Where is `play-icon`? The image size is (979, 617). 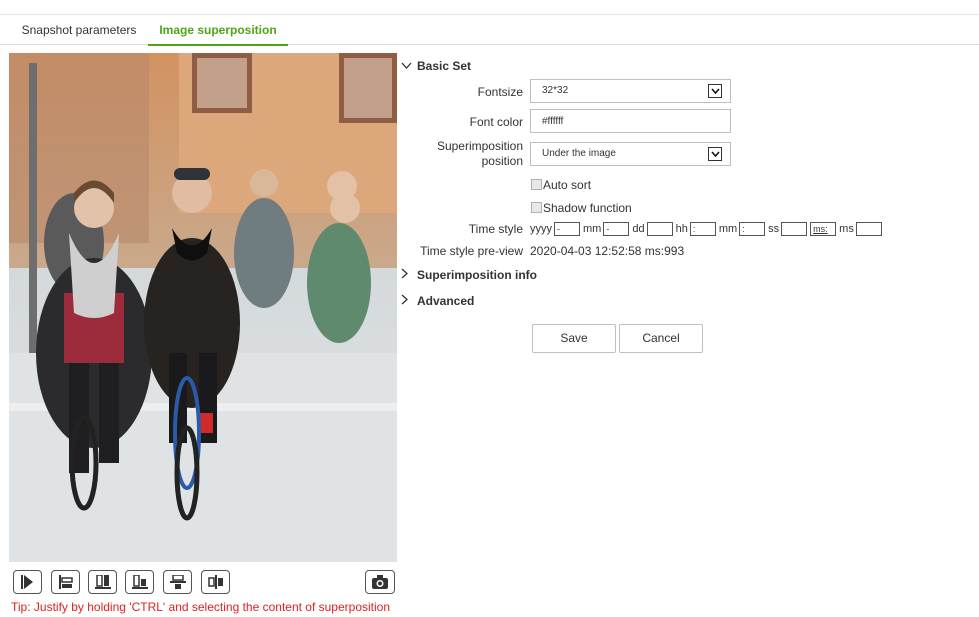
play-icon is located at coordinates (27, 582).